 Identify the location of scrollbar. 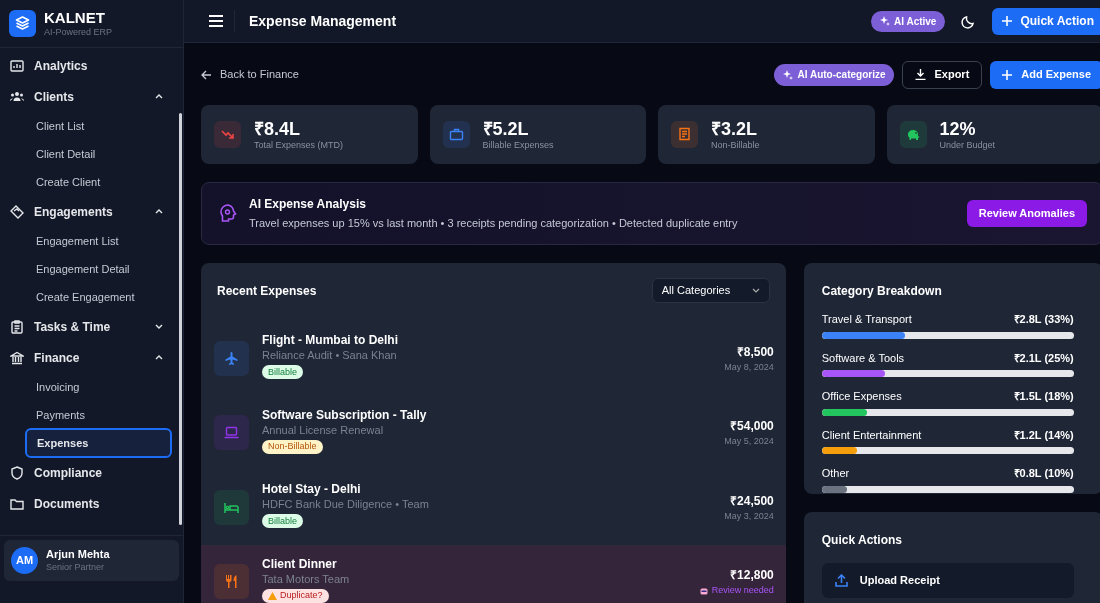
(180, 319).